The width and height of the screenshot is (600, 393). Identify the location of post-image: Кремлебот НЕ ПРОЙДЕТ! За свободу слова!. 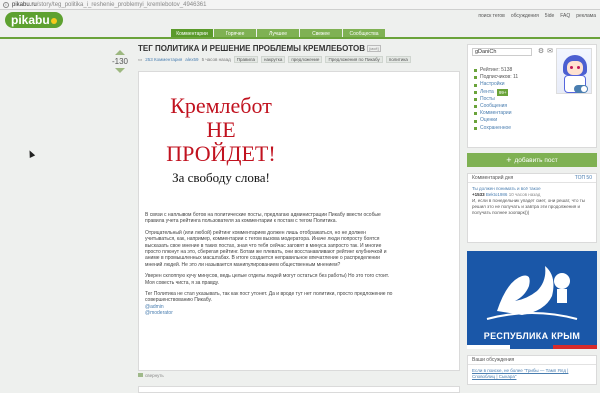
(221, 140).